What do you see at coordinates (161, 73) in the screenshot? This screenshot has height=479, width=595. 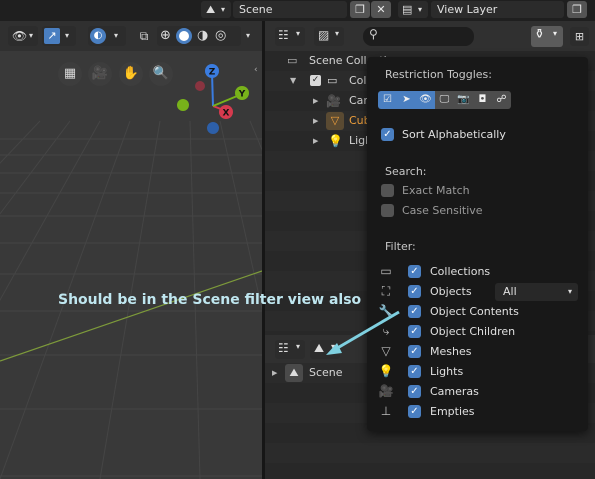 I see `magnify-icon: 🔍` at bounding box center [161, 73].